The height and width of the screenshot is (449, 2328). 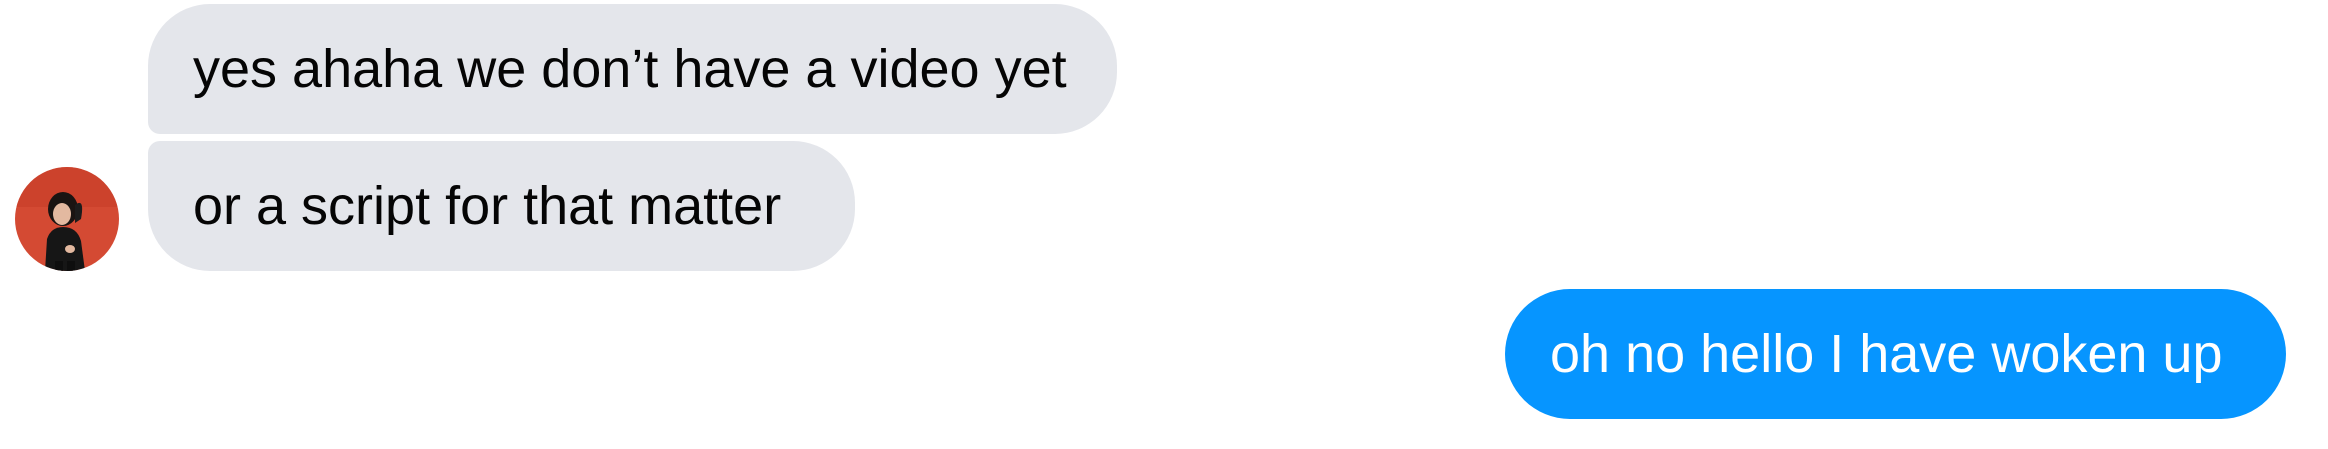 I want to click on outgoing-message-bubble: oh no hello I have woken up, so click(x=1895, y=354).